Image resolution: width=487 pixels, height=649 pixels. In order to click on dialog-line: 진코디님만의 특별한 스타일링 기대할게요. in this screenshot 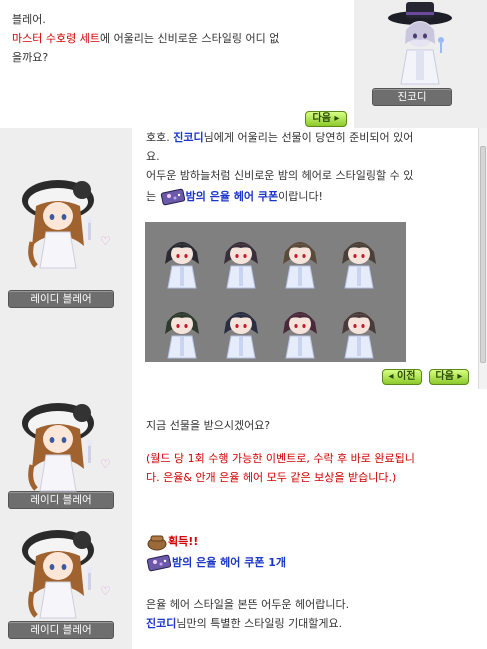, I will do `click(244, 623)`.